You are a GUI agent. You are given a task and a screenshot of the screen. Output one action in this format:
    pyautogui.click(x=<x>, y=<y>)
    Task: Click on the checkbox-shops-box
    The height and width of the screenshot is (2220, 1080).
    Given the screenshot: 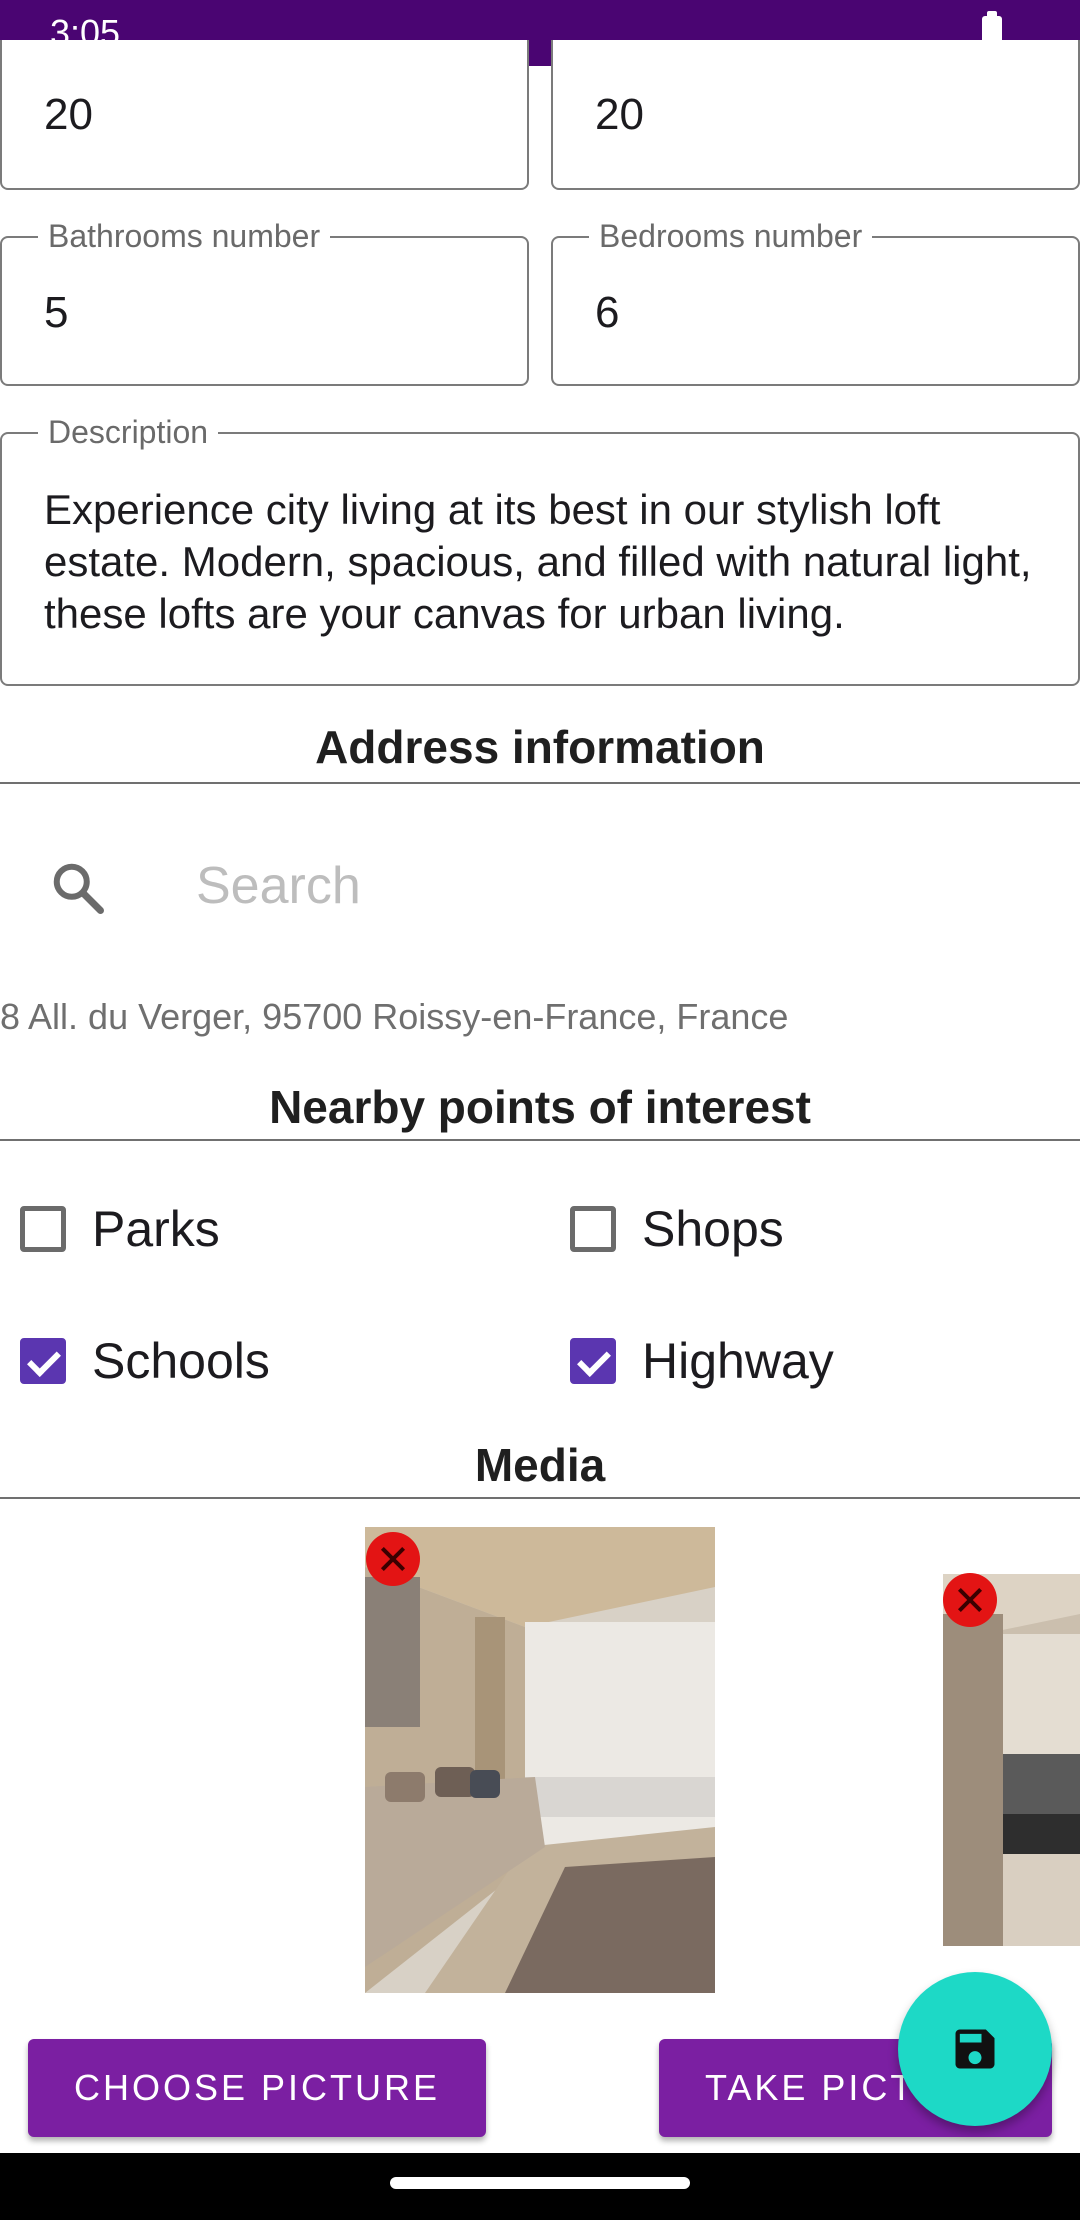 What is the action you would take?
    pyautogui.click(x=593, y=1229)
    